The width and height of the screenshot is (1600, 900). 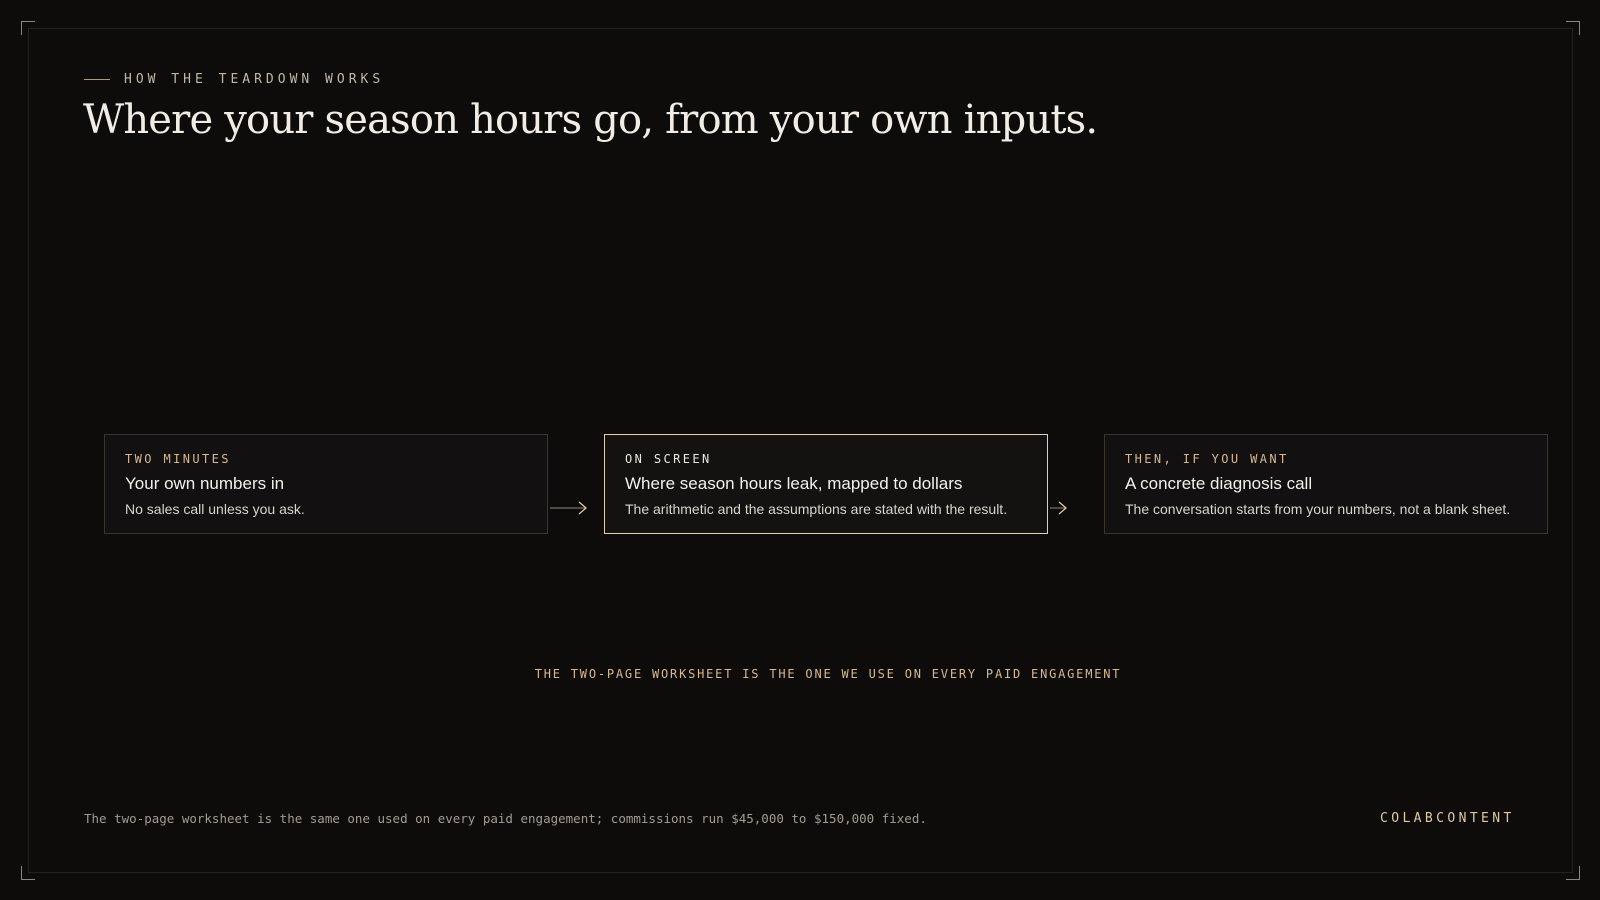 What do you see at coordinates (1447, 818) in the screenshot?
I see `brand-wordmark: COLABCONTENT` at bounding box center [1447, 818].